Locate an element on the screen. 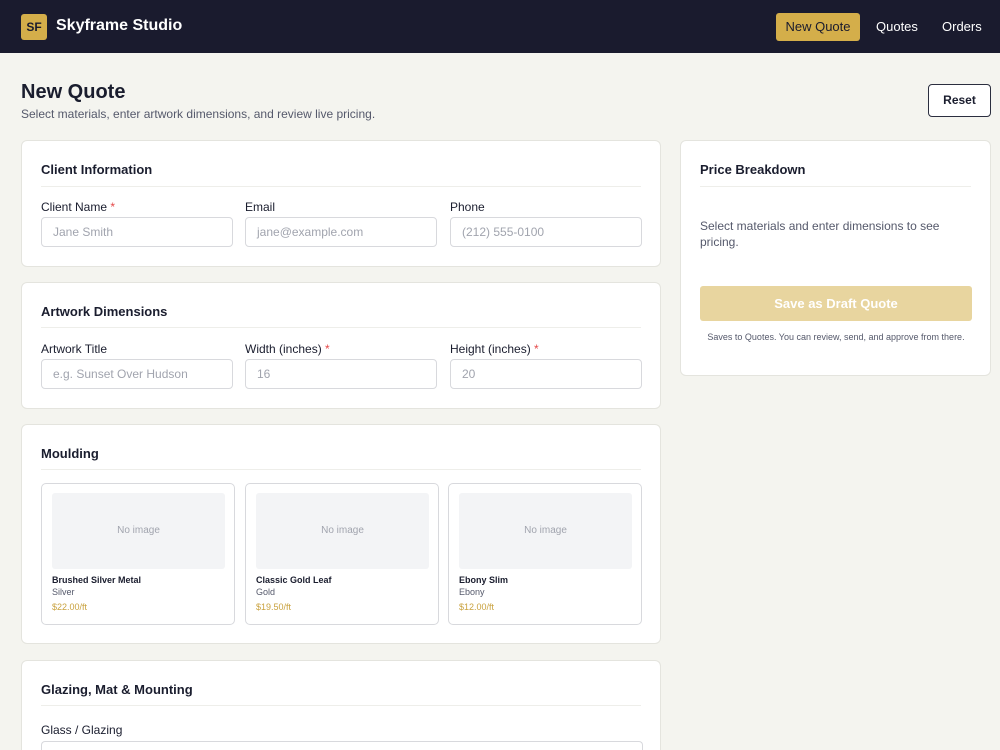 The width and height of the screenshot is (1000, 750). glass-select is located at coordinates (342, 745).